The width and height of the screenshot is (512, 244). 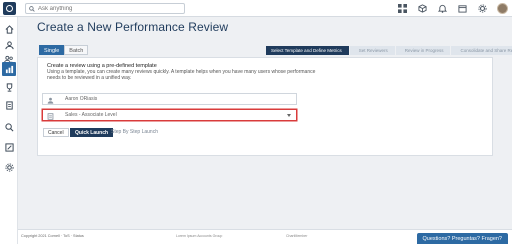 I want to click on wizard-step-set-reviewers: Set Reviewers, so click(x=372, y=50).